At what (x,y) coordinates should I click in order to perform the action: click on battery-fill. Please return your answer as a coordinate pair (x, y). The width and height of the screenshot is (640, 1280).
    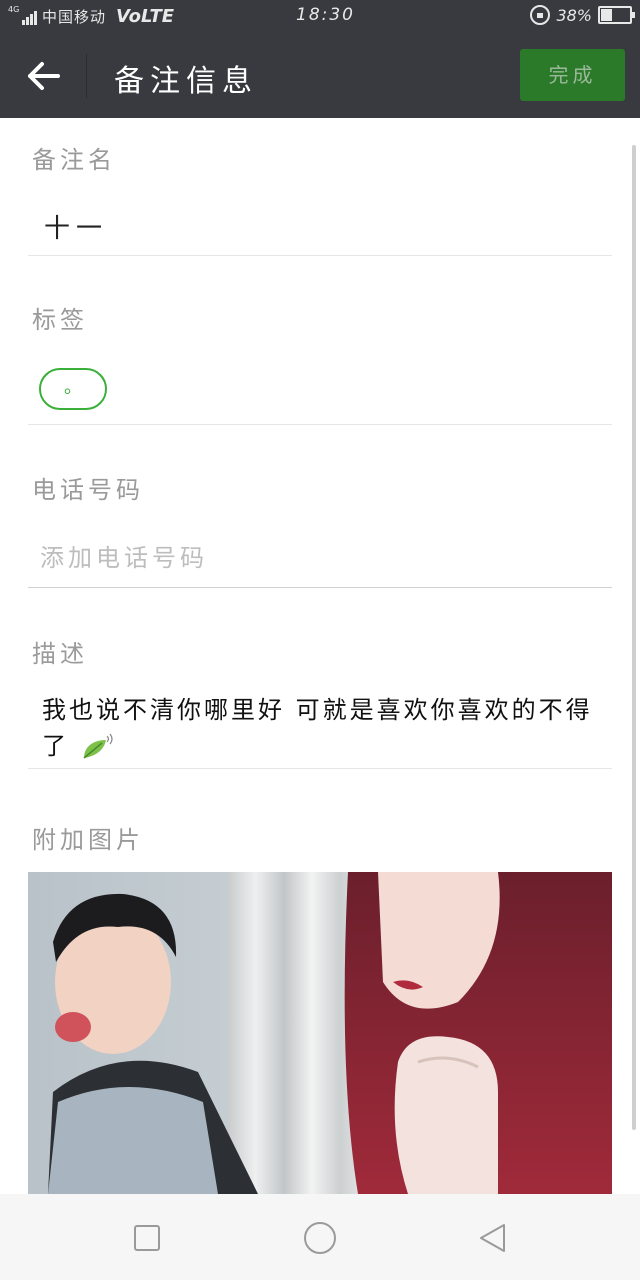
    Looking at the image, I should click on (606, 15).